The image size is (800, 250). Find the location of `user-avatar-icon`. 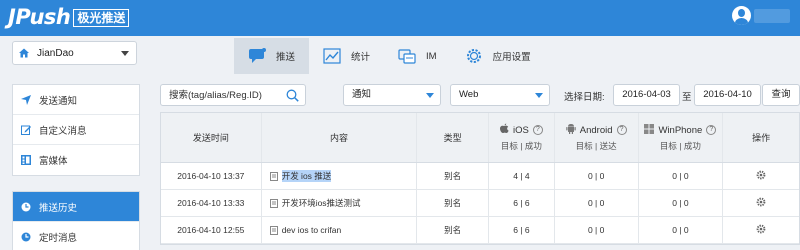

user-avatar-icon is located at coordinates (741, 15).